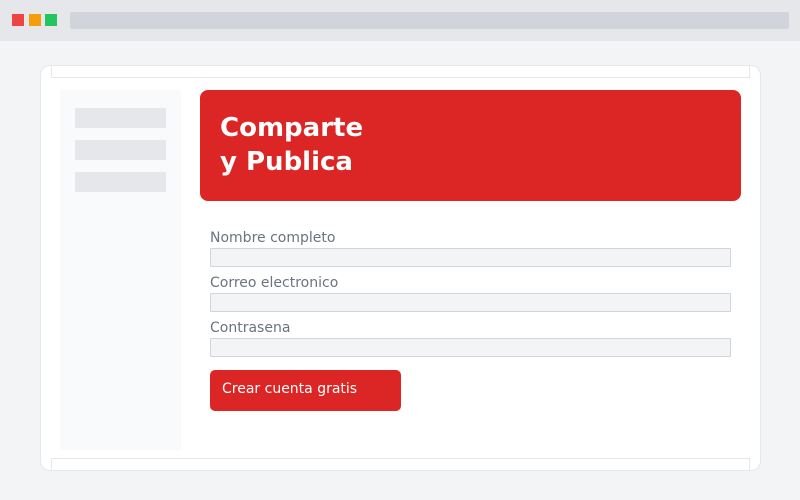 The width and height of the screenshot is (800, 500). What do you see at coordinates (51, 20) in the screenshot?
I see `window-maximize-icon` at bounding box center [51, 20].